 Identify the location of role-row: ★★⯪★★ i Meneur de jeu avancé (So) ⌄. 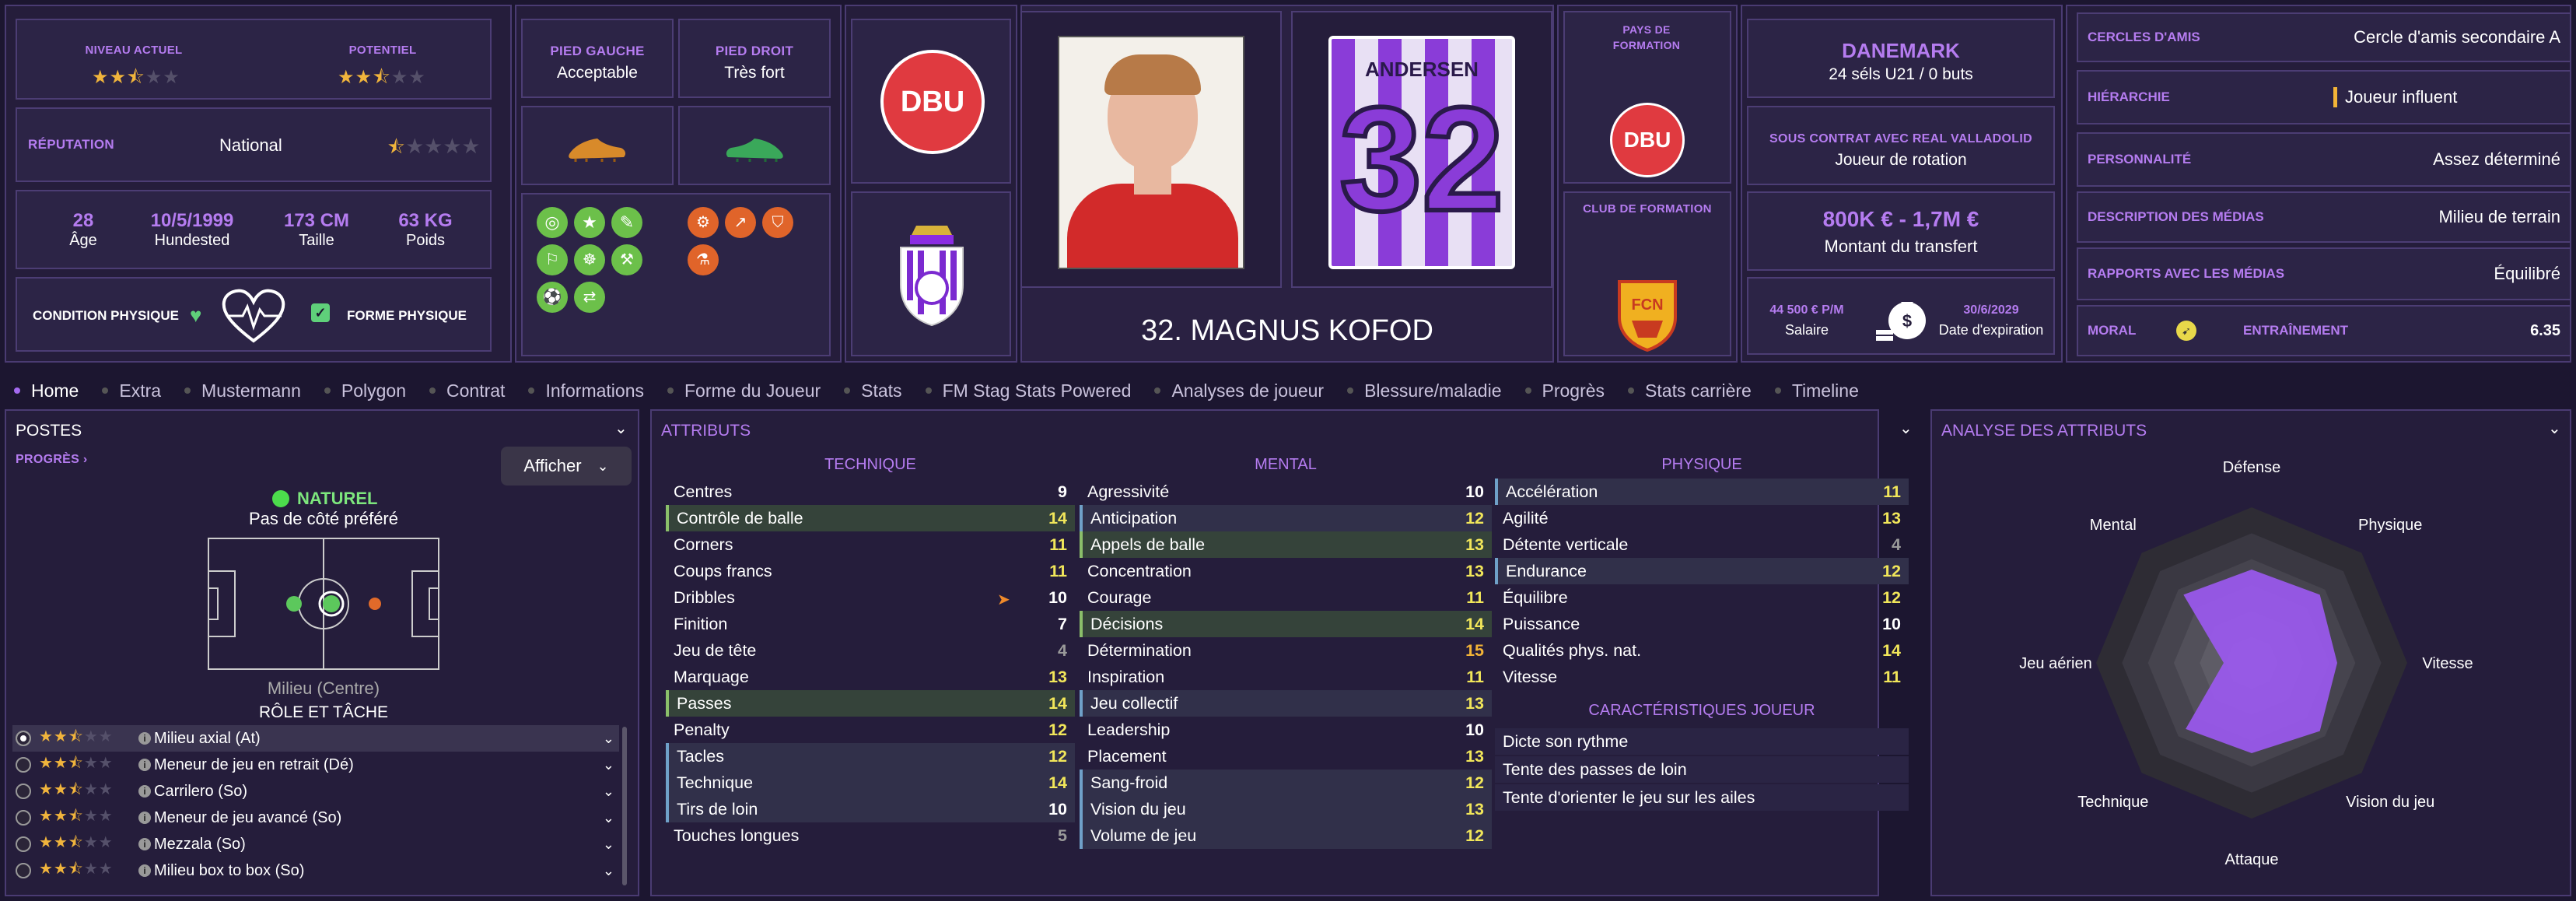
(315, 818).